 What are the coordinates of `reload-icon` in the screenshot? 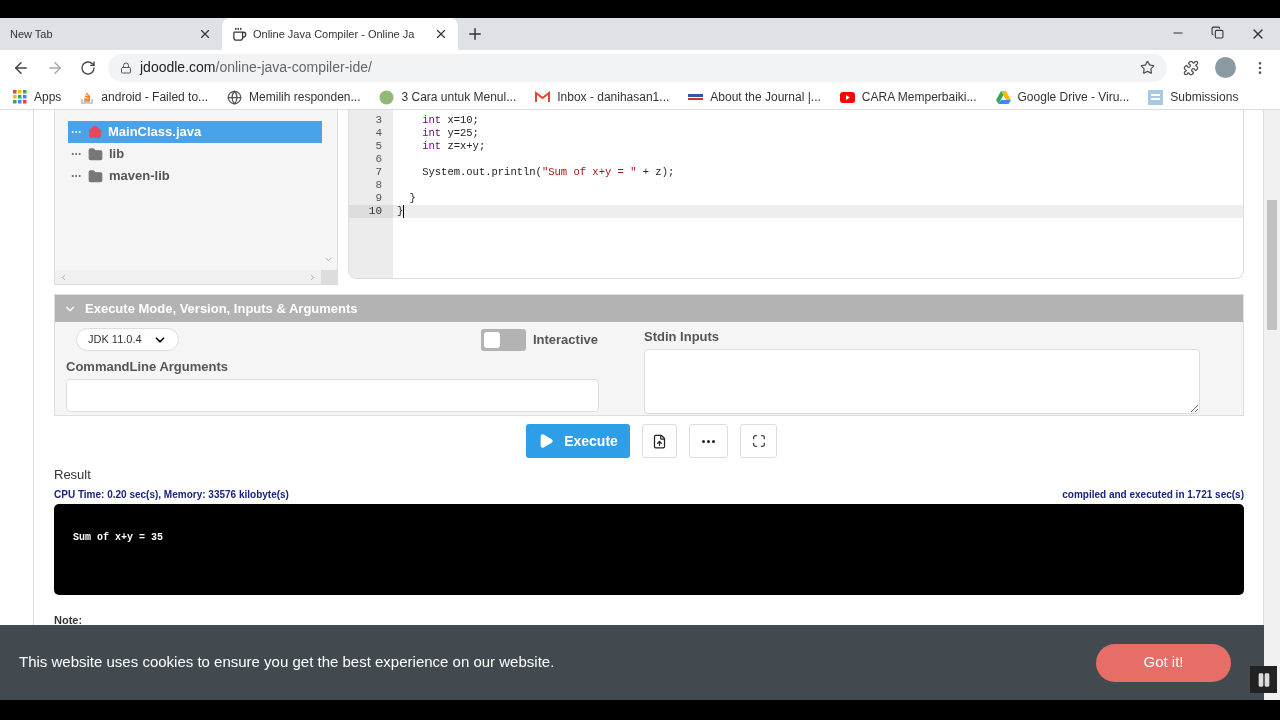 It's located at (88, 67).